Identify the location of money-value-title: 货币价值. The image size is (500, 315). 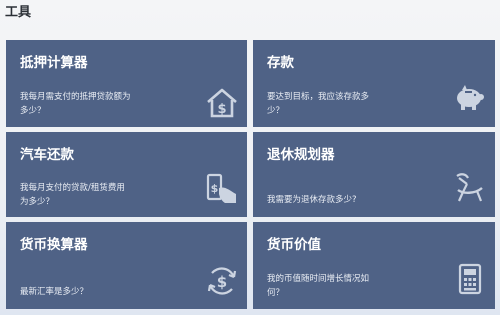
(294, 245).